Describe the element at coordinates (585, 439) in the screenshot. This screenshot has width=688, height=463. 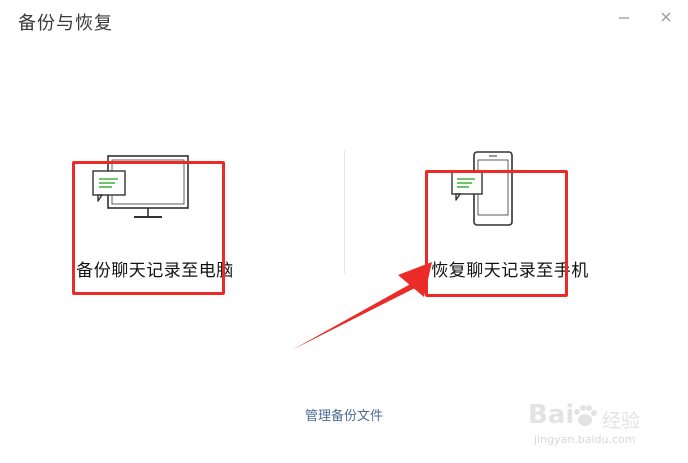
I see `watermark-url: jingyan.baidu.com` at that location.